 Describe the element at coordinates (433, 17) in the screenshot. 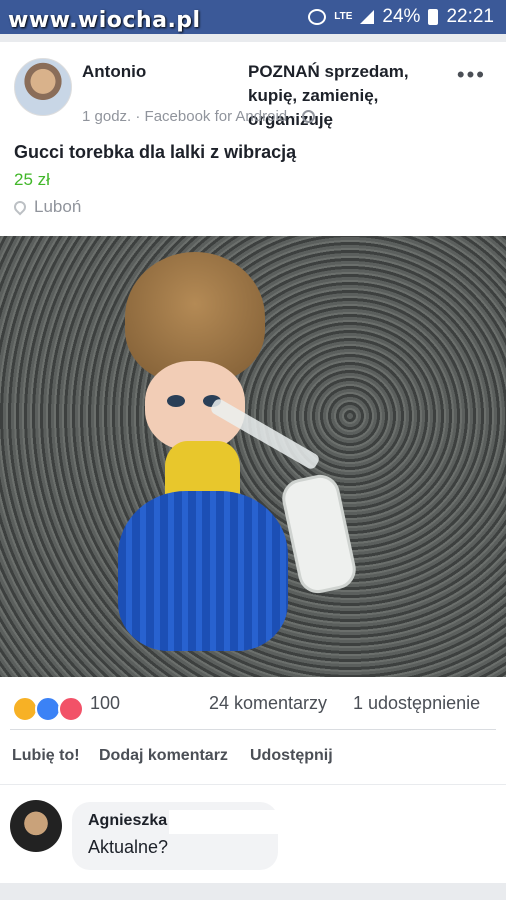

I see `battery-icon` at that location.